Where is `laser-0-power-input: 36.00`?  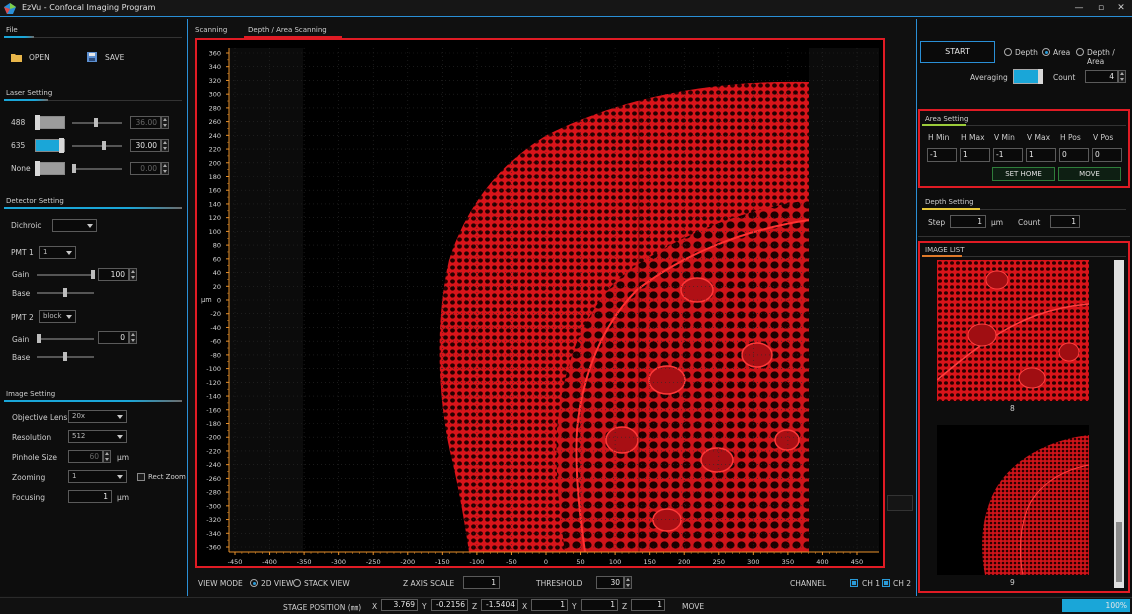 laser-0-power-input: 36.00 is located at coordinates (145, 122).